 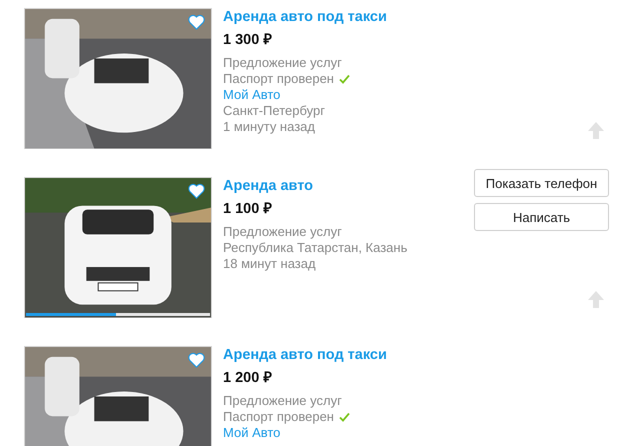 What do you see at coordinates (248, 40) in the screenshot?
I see `listing-price: 1 300 ₽` at bounding box center [248, 40].